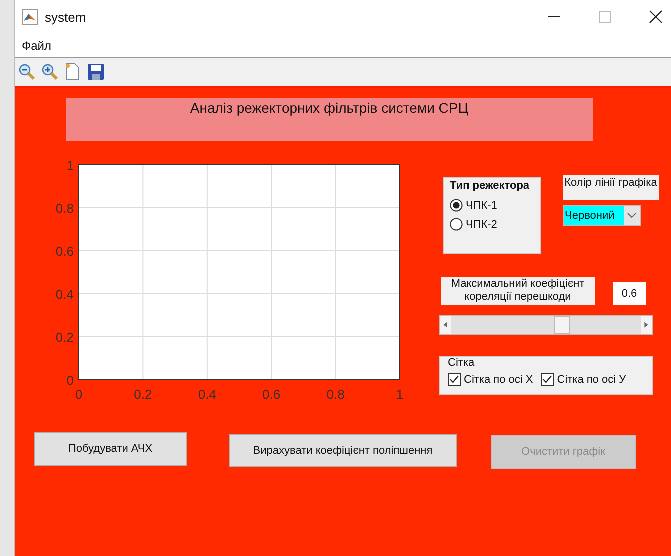 The width and height of the screenshot is (671, 556). I want to click on app-logo-icon, so click(30, 17).